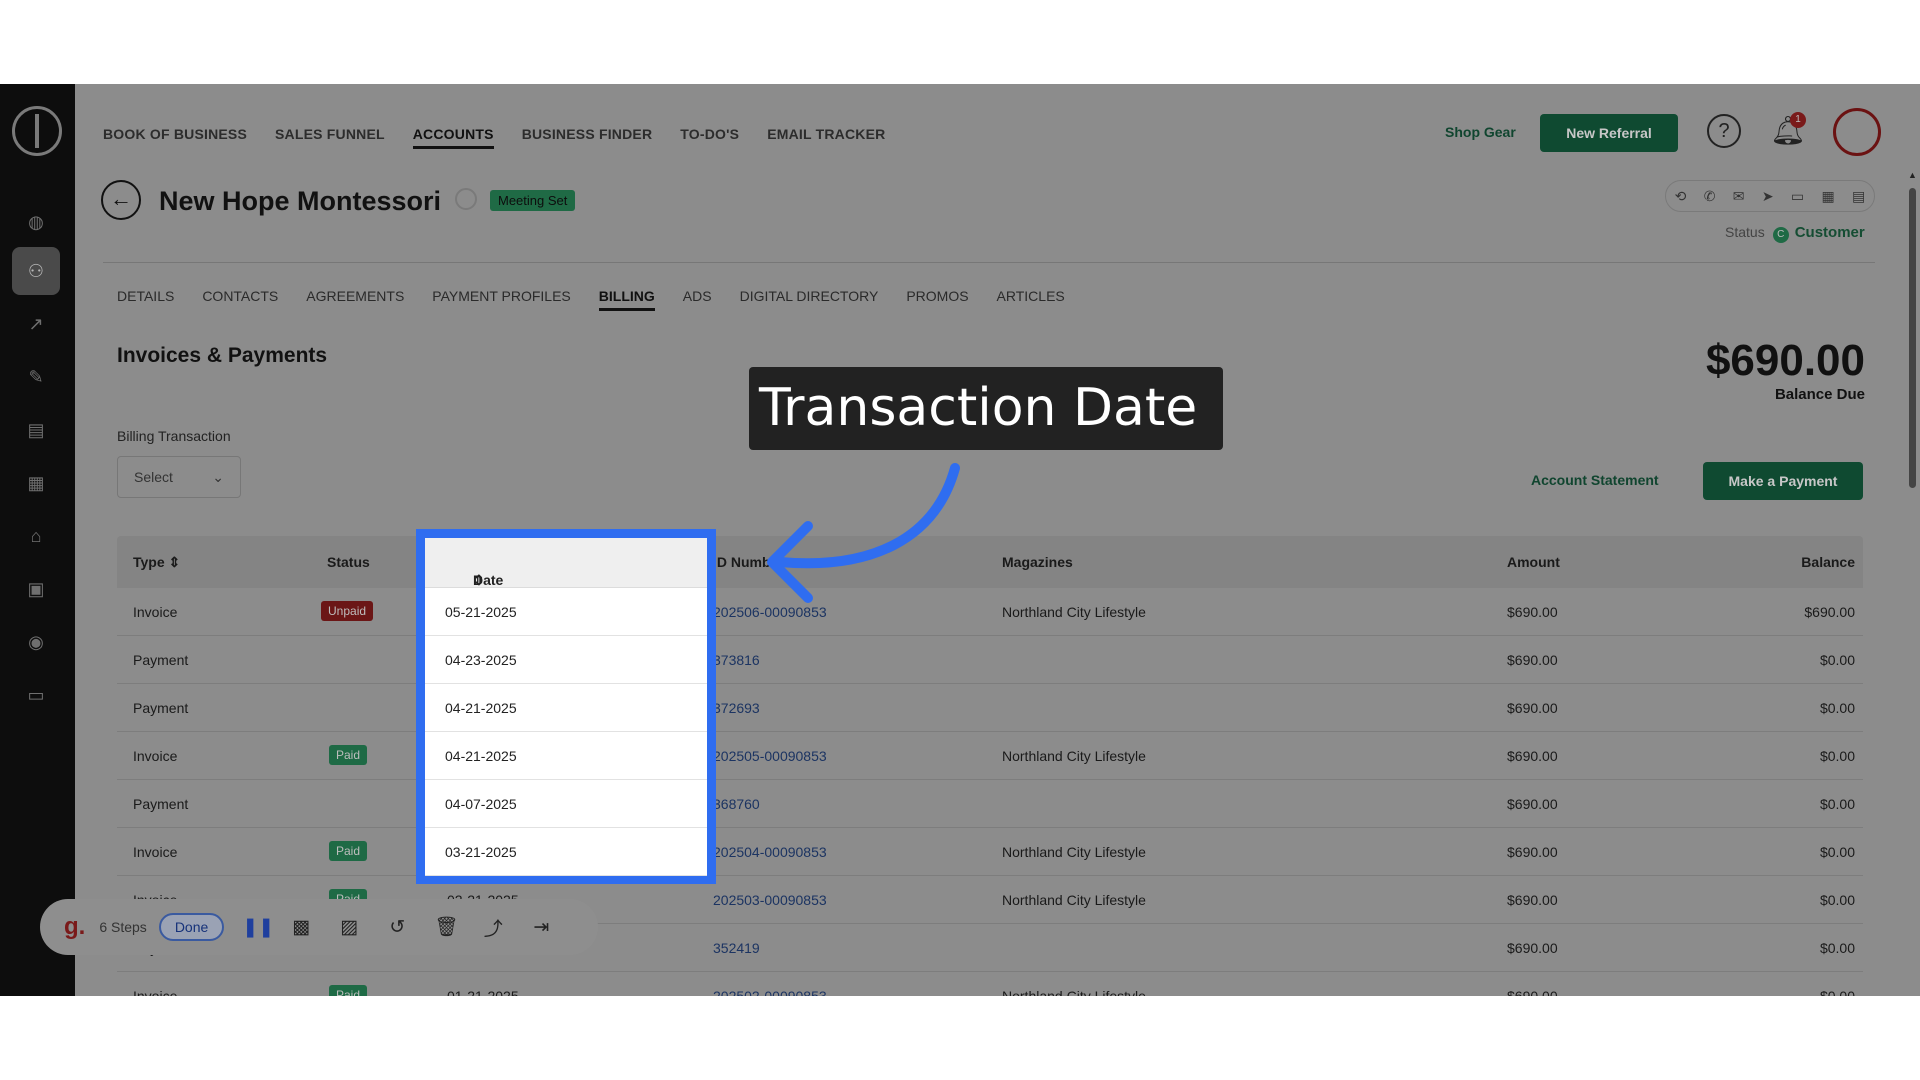 This screenshot has height=1080, width=1920. What do you see at coordinates (397, 927) in the screenshot?
I see `undo-icon: ↺` at bounding box center [397, 927].